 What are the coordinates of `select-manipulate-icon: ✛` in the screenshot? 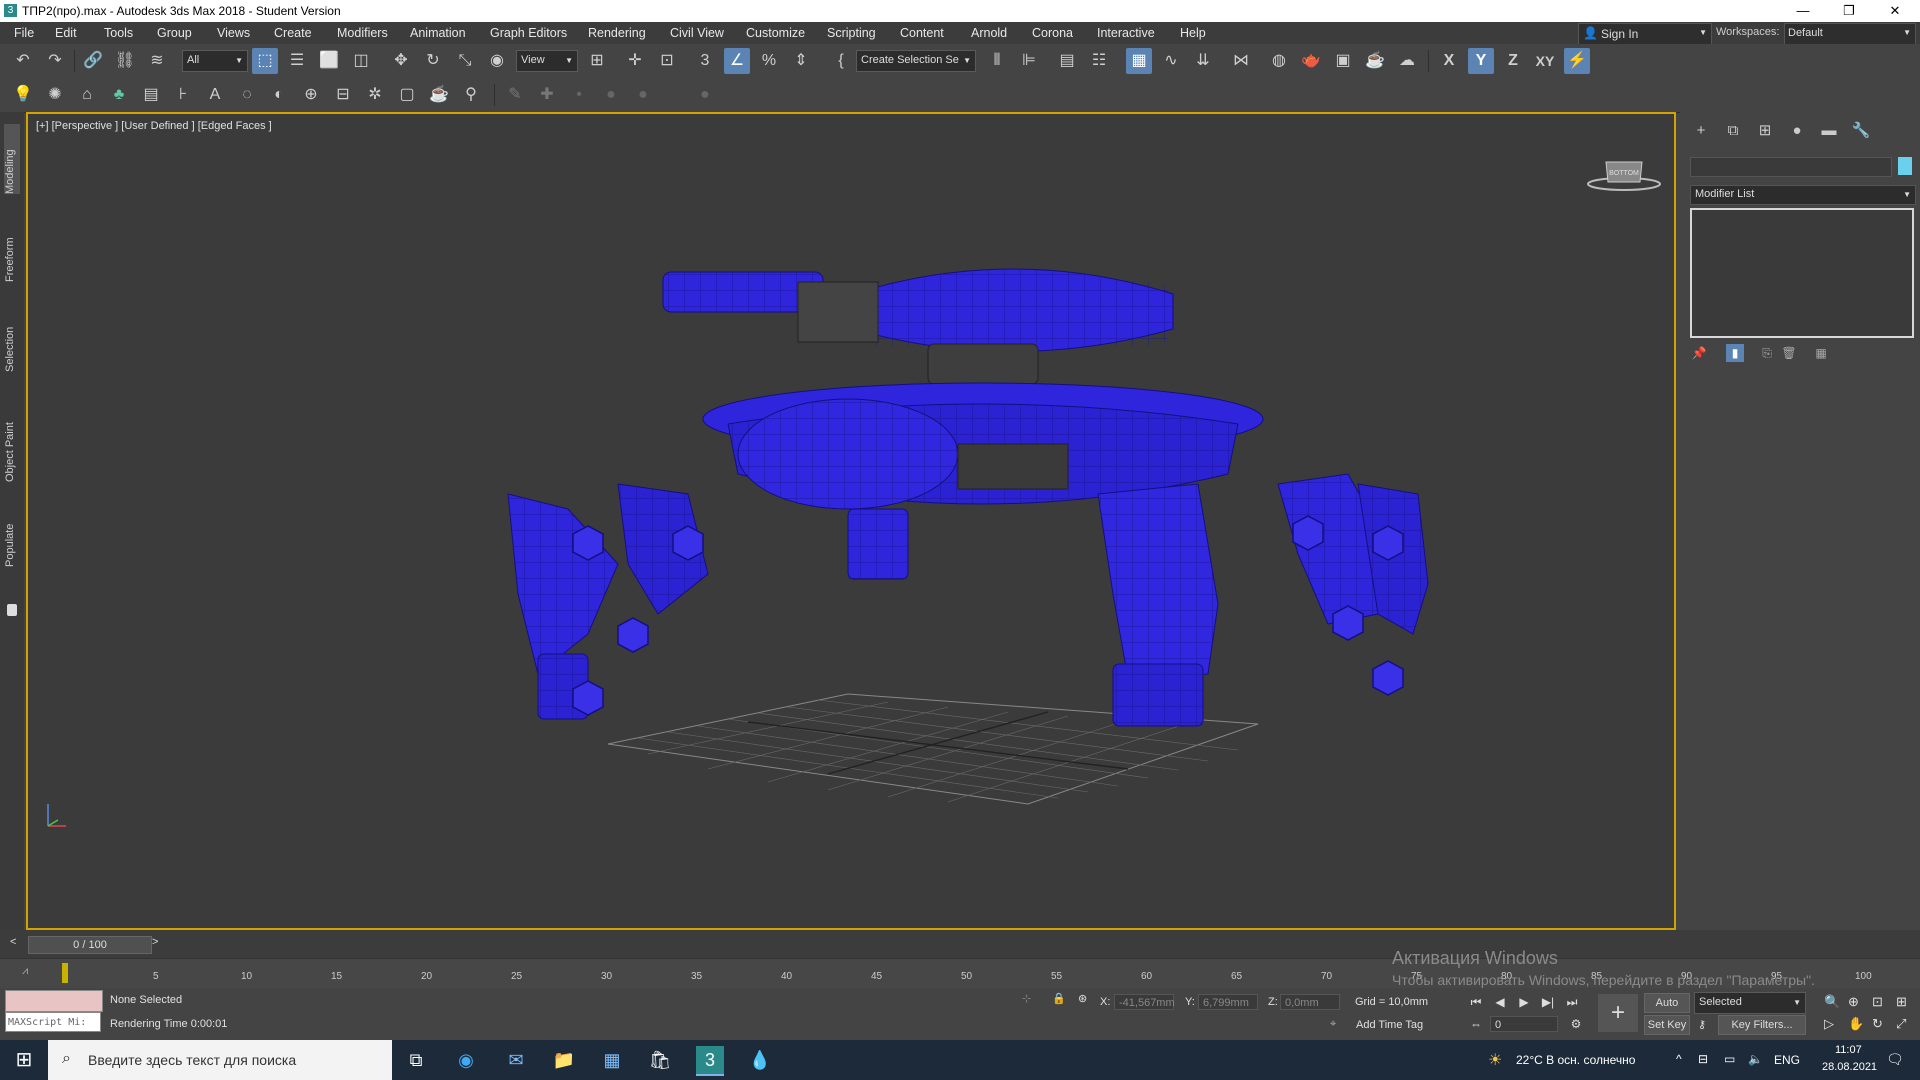 It's located at (635, 61).